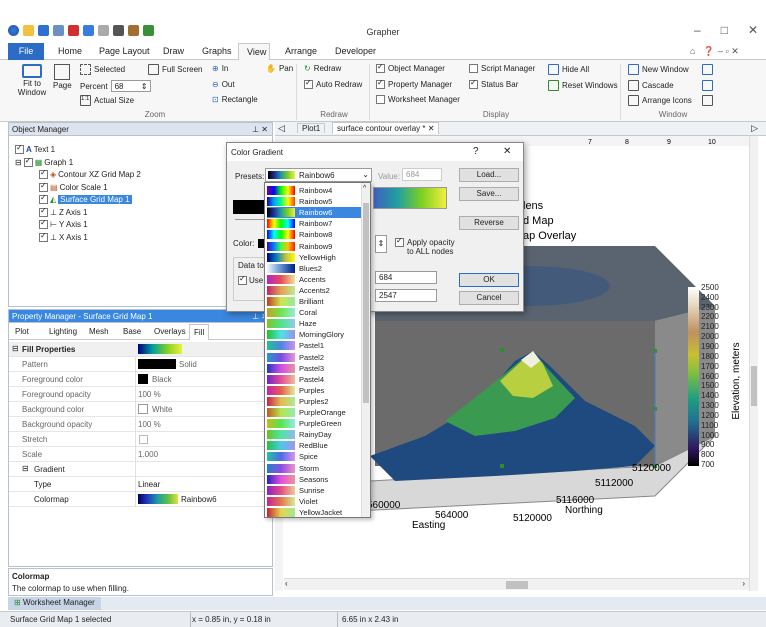  I want to click on preset-item: Accents2, so click(314, 290).